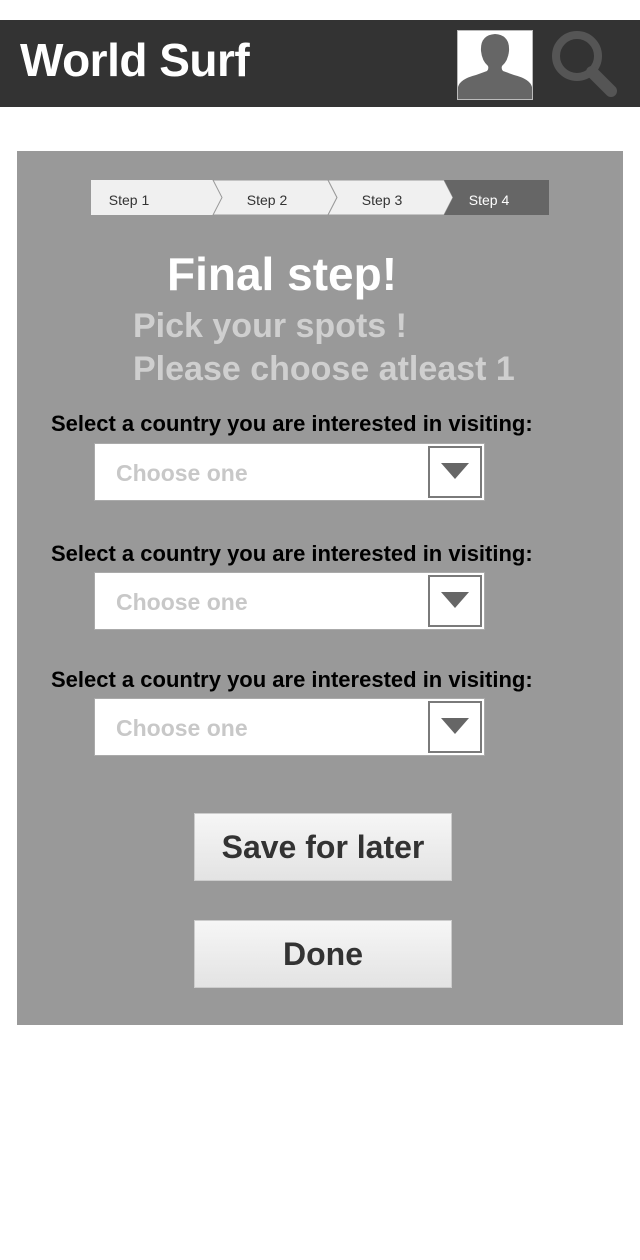  Describe the element at coordinates (584, 64) in the screenshot. I see `search-icon` at that location.